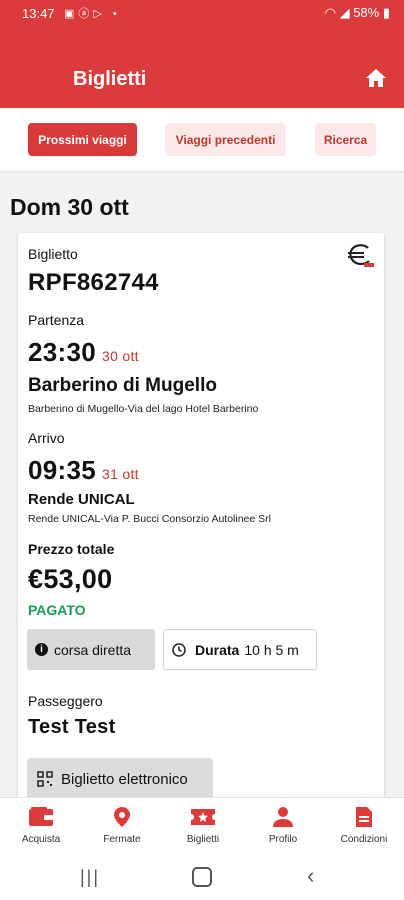 The height and width of the screenshot is (900, 404). What do you see at coordinates (41, 816) in the screenshot?
I see `wallet-icon` at bounding box center [41, 816].